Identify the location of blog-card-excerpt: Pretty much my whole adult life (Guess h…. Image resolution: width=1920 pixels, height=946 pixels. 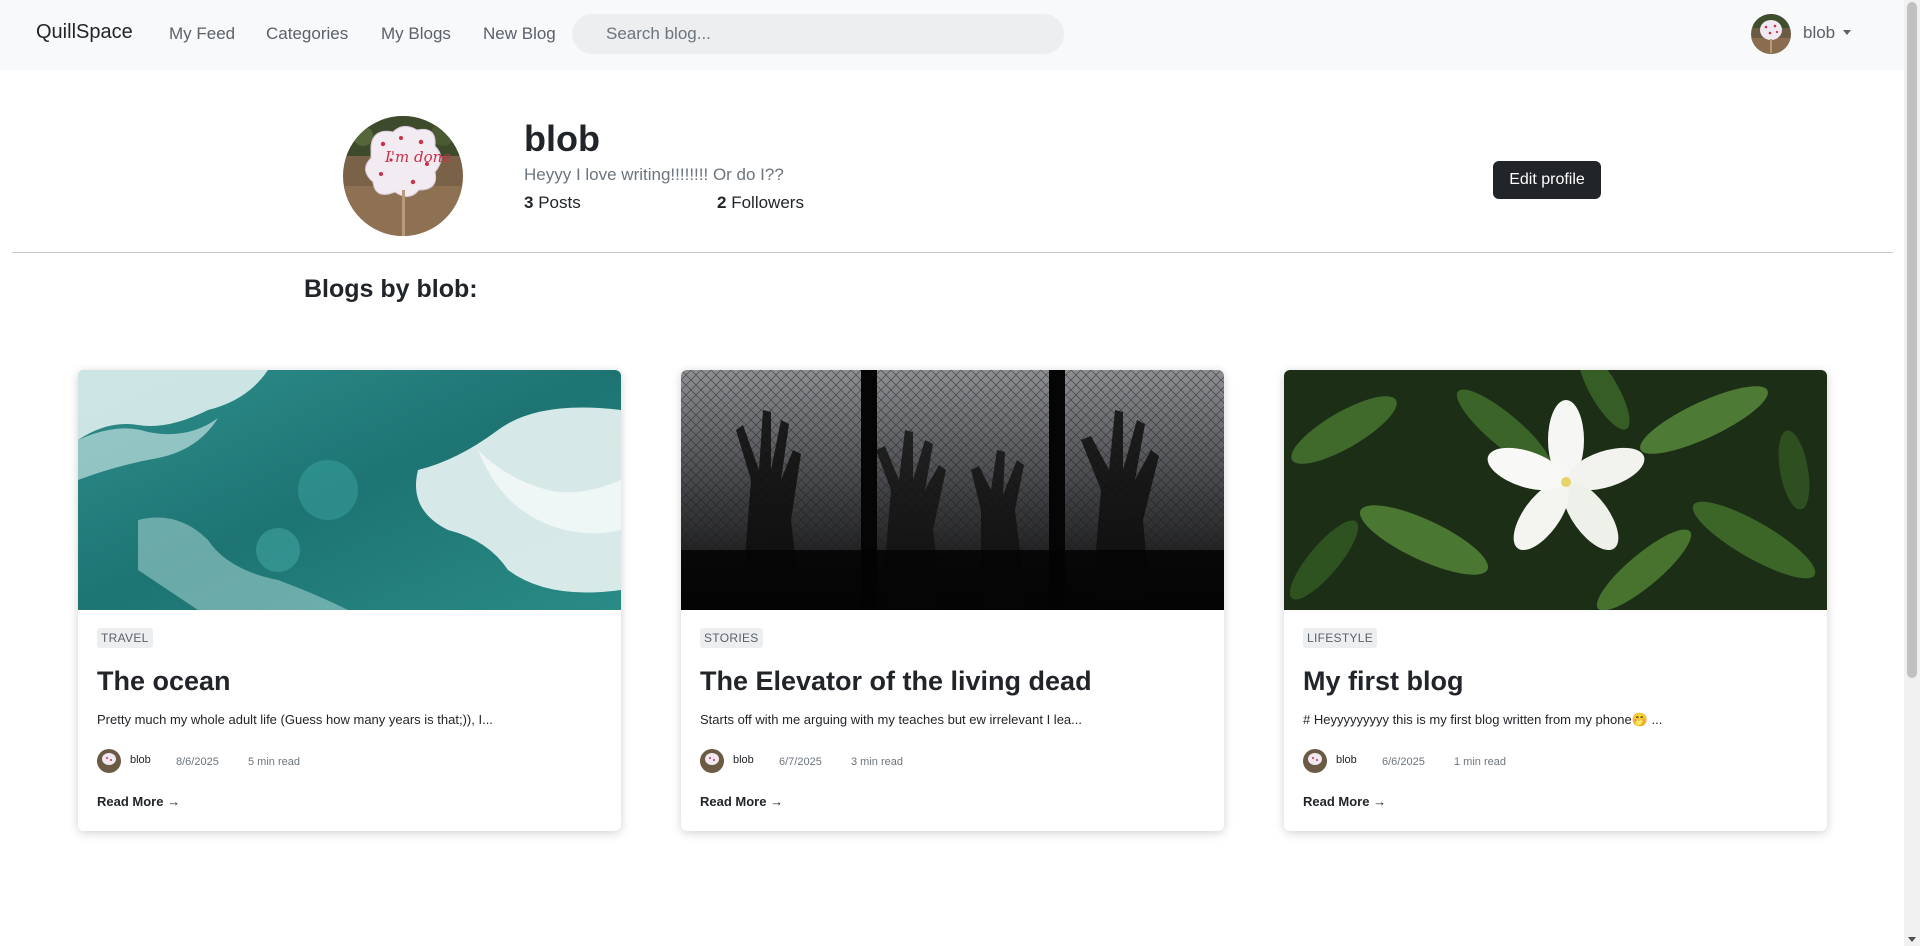
(295, 719).